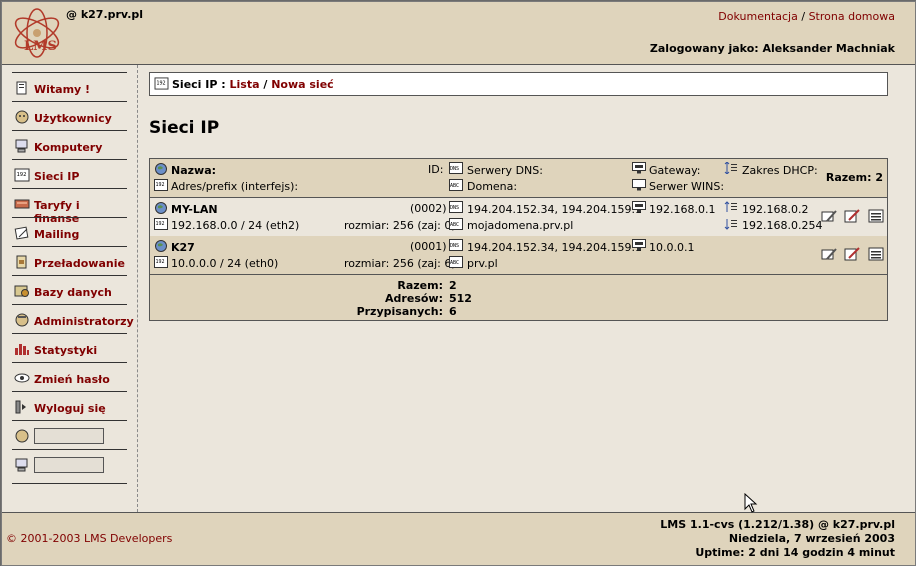  Describe the element at coordinates (69, 376) in the screenshot. I see `sidebar-item-change-password: Zmień hasło` at that location.